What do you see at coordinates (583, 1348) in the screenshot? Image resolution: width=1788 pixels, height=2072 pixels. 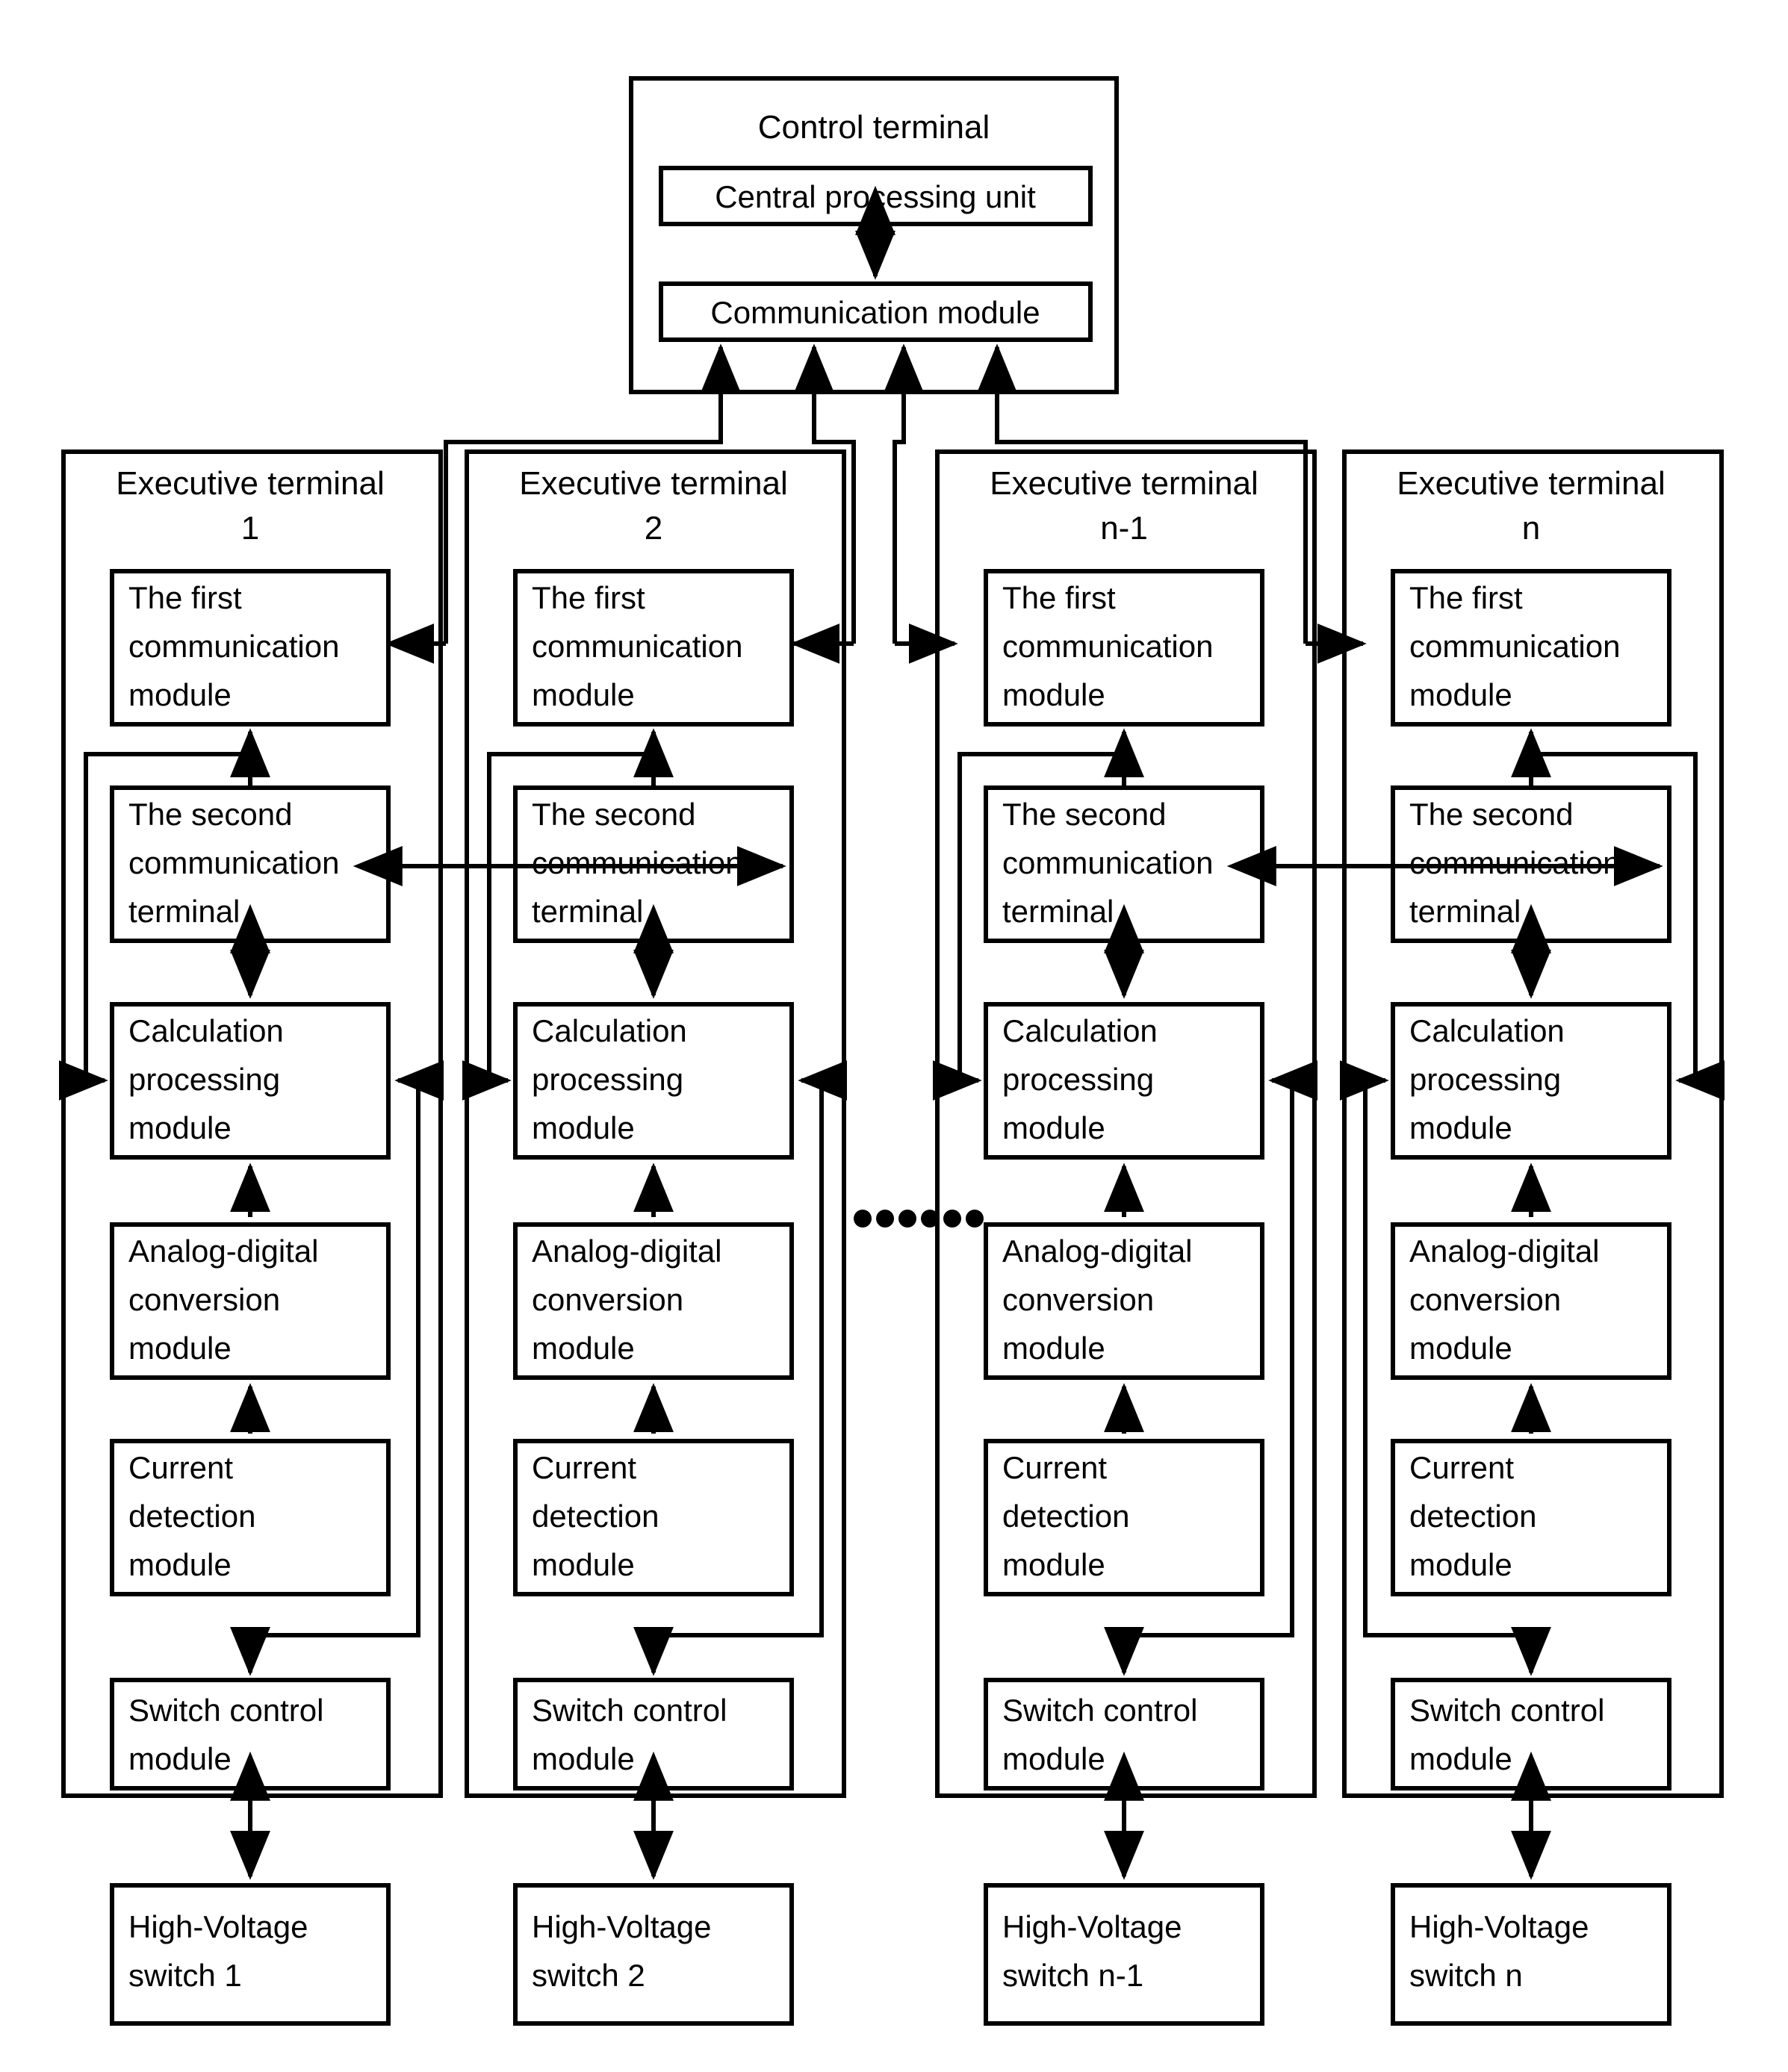 I see `t2-adc-line3: module` at bounding box center [583, 1348].